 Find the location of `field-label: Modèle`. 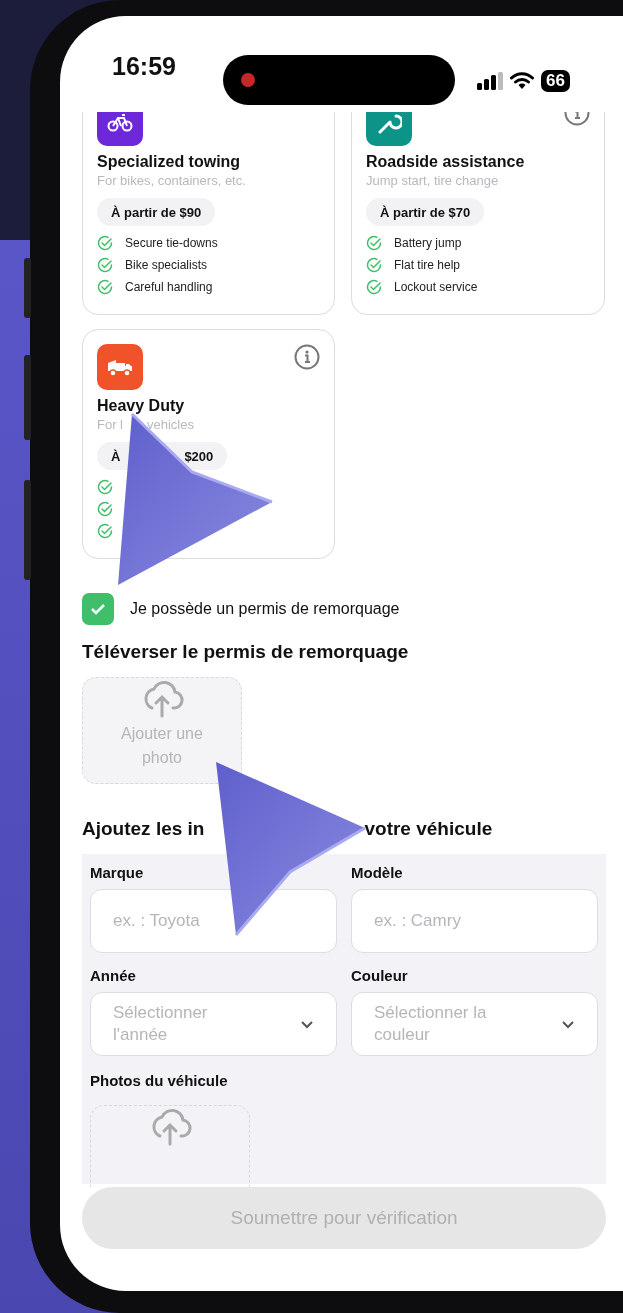

field-label: Modèle is located at coordinates (377, 872).